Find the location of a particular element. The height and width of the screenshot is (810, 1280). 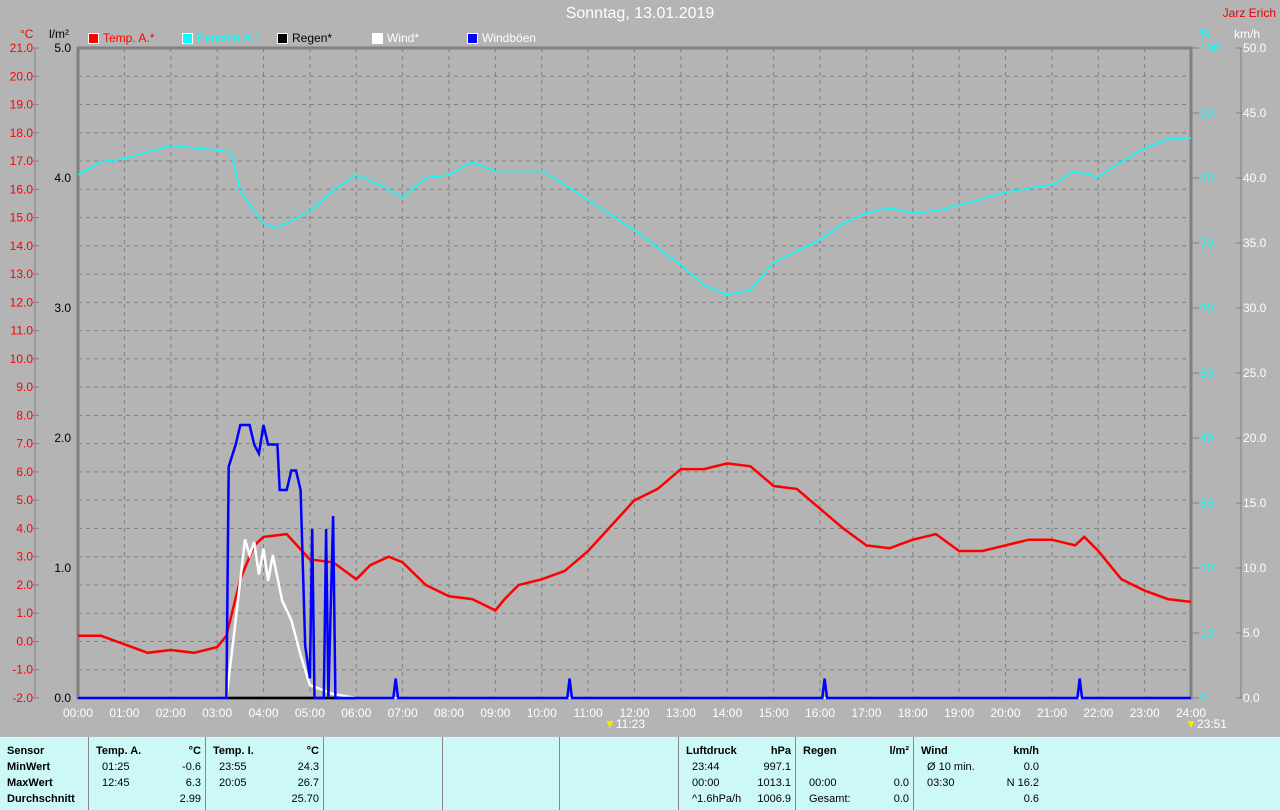

sunset-marker: ▼23:51 is located at coordinates (1206, 724).